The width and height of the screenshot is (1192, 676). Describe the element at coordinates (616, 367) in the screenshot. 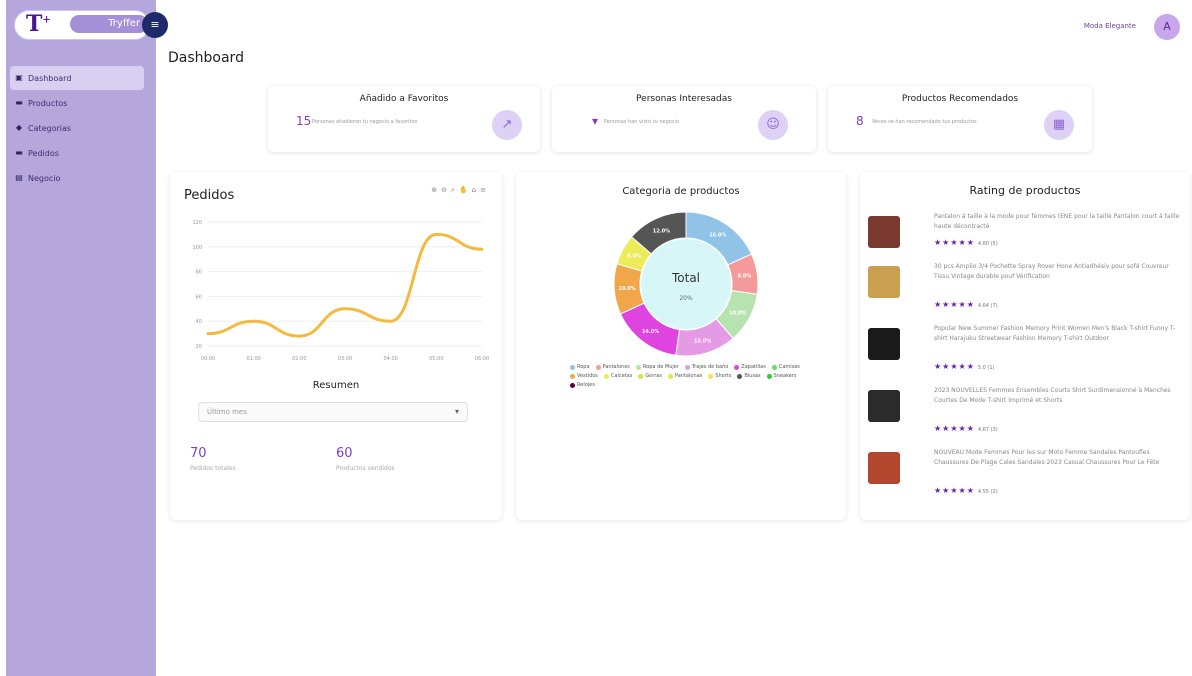

I see `legend-label: Pantalones` at that location.